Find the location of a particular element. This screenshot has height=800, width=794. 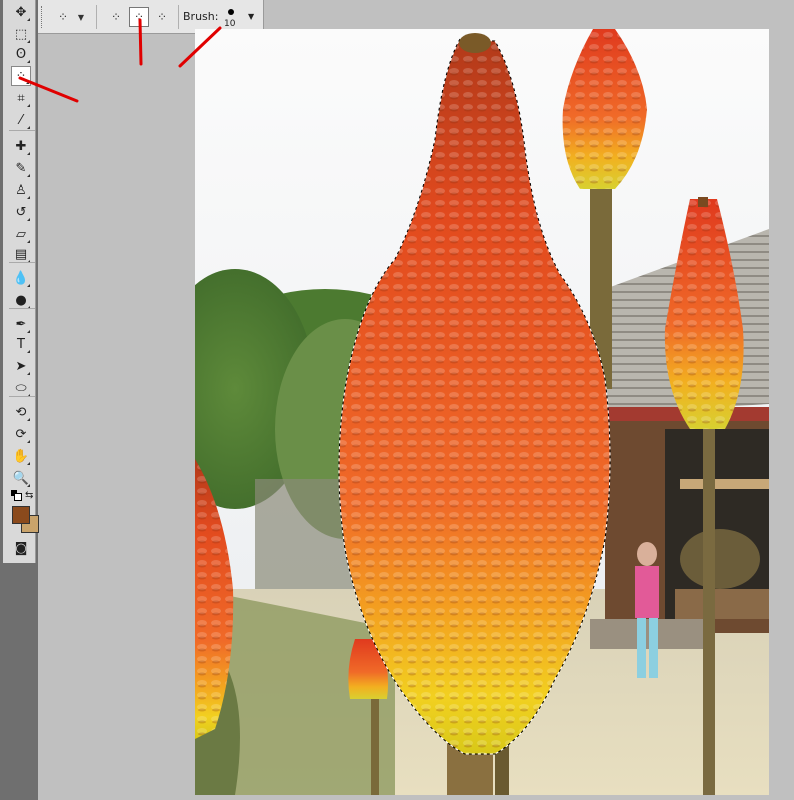

healing-brush-tool-icon: ✚ is located at coordinates (21, 146).